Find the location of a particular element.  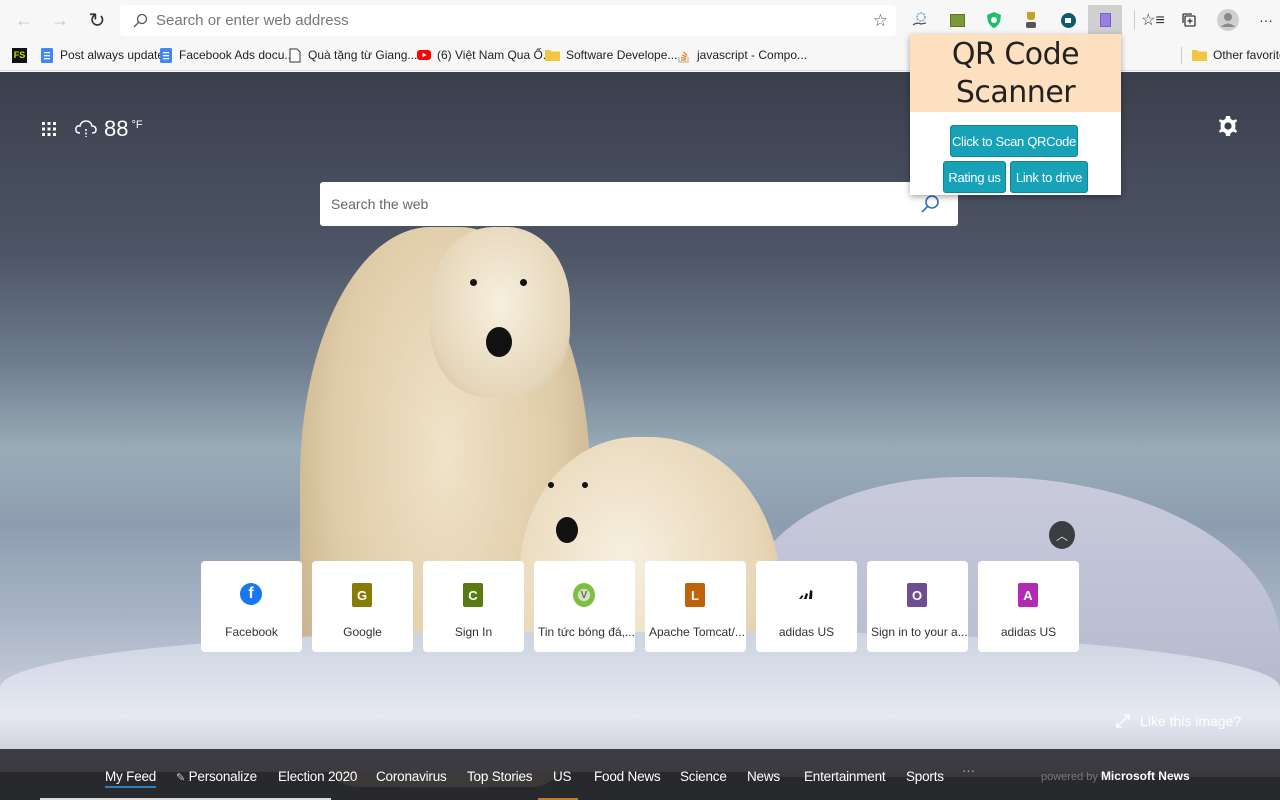

quick-link-tile: f Facebook is located at coordinates (251, 606).